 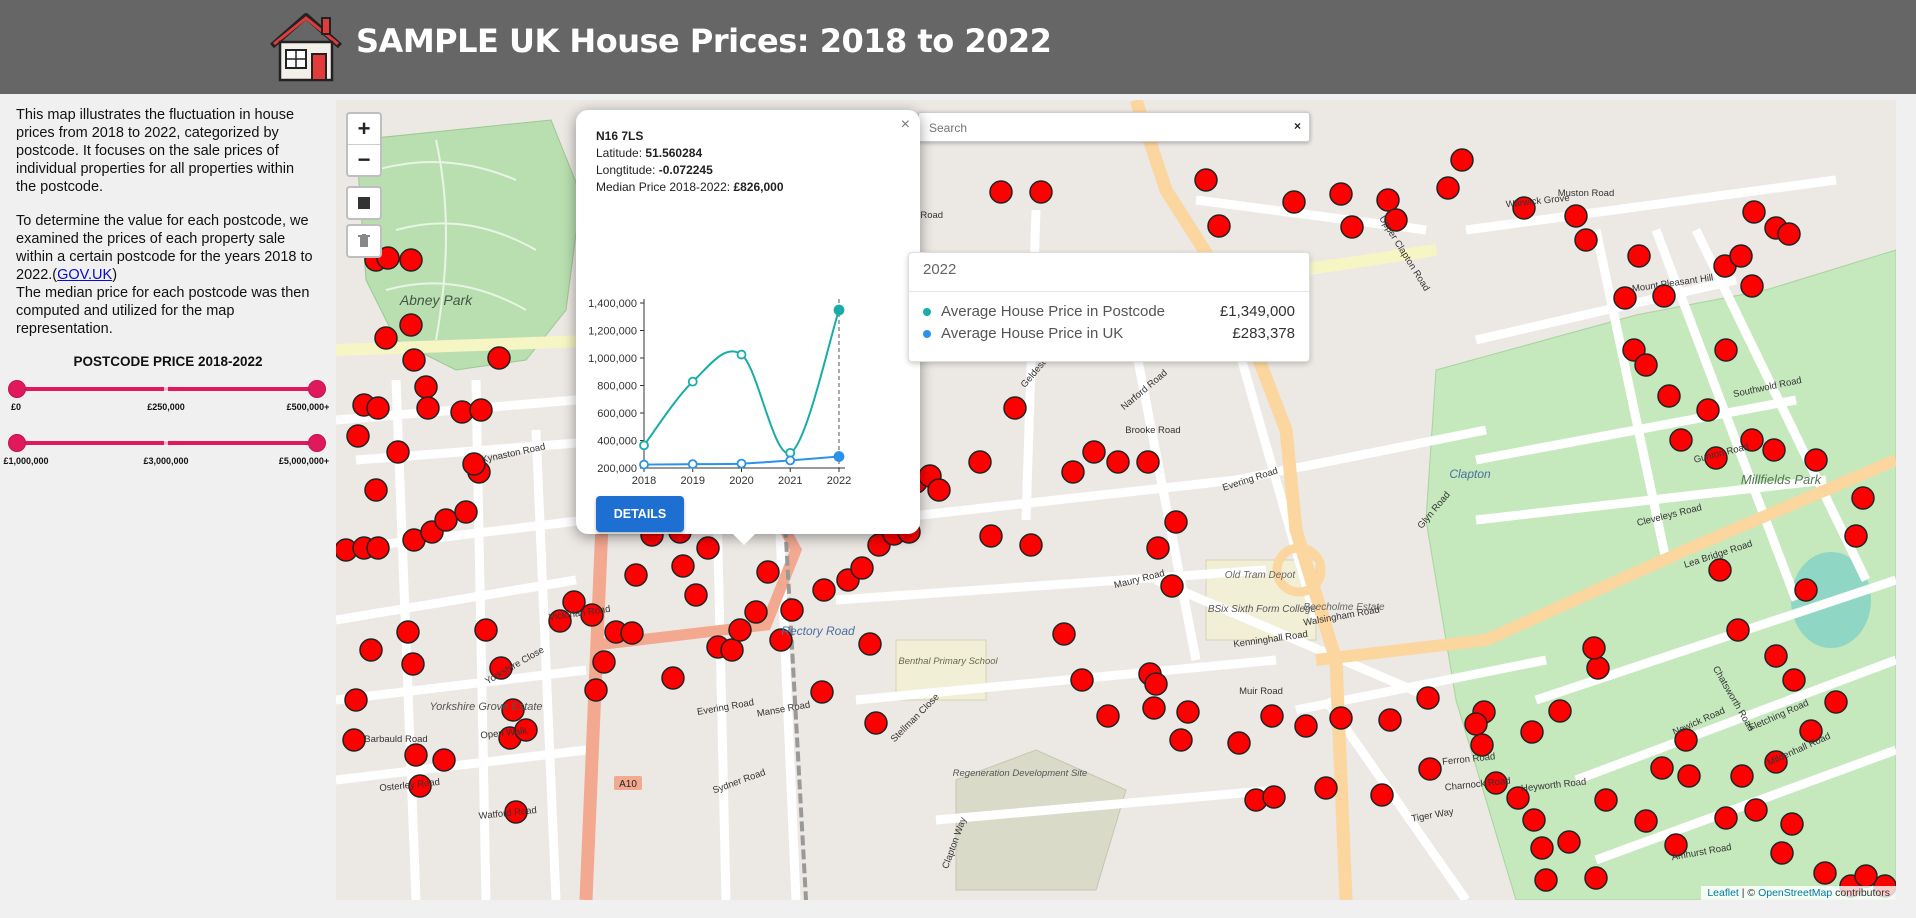 What do you see at coordinates (1104, 128) in the screenshot?
I see `search-input` at bounding box center [1104, 128].